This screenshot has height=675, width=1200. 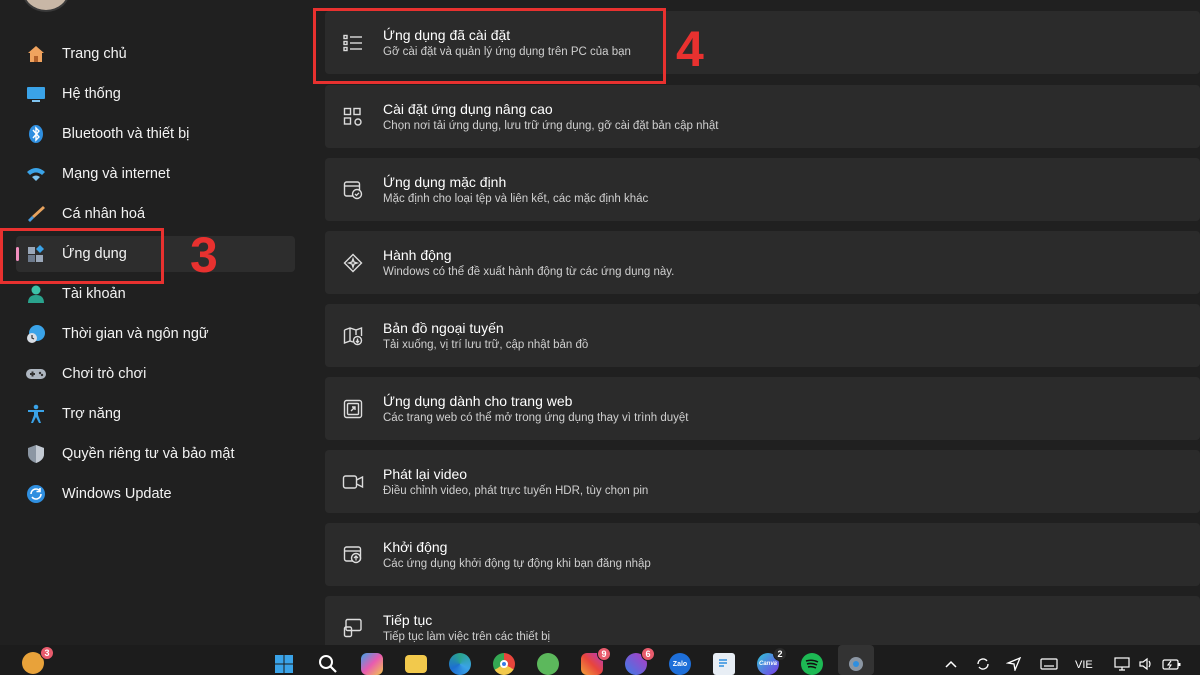 I want to click on card-title: Cài đặt ứng dụng nâng cao, so click(x=468, y=109).